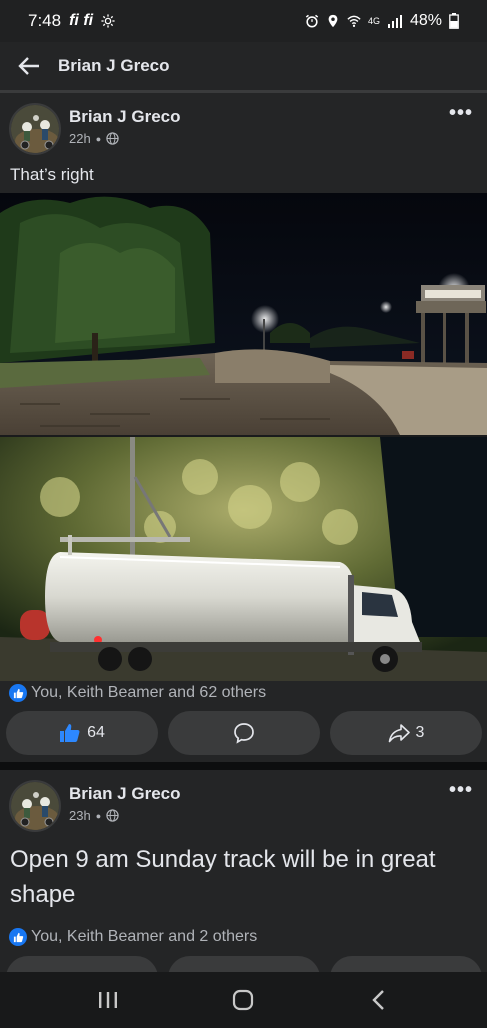  Describe the element at coordinates (52, 174) in the screenshot. I see `post-text: That’s right` at that location.